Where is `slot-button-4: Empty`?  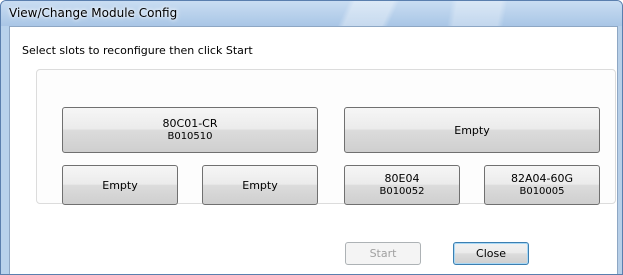
slot-button-4: Empty is located at coordinates (260, 185).